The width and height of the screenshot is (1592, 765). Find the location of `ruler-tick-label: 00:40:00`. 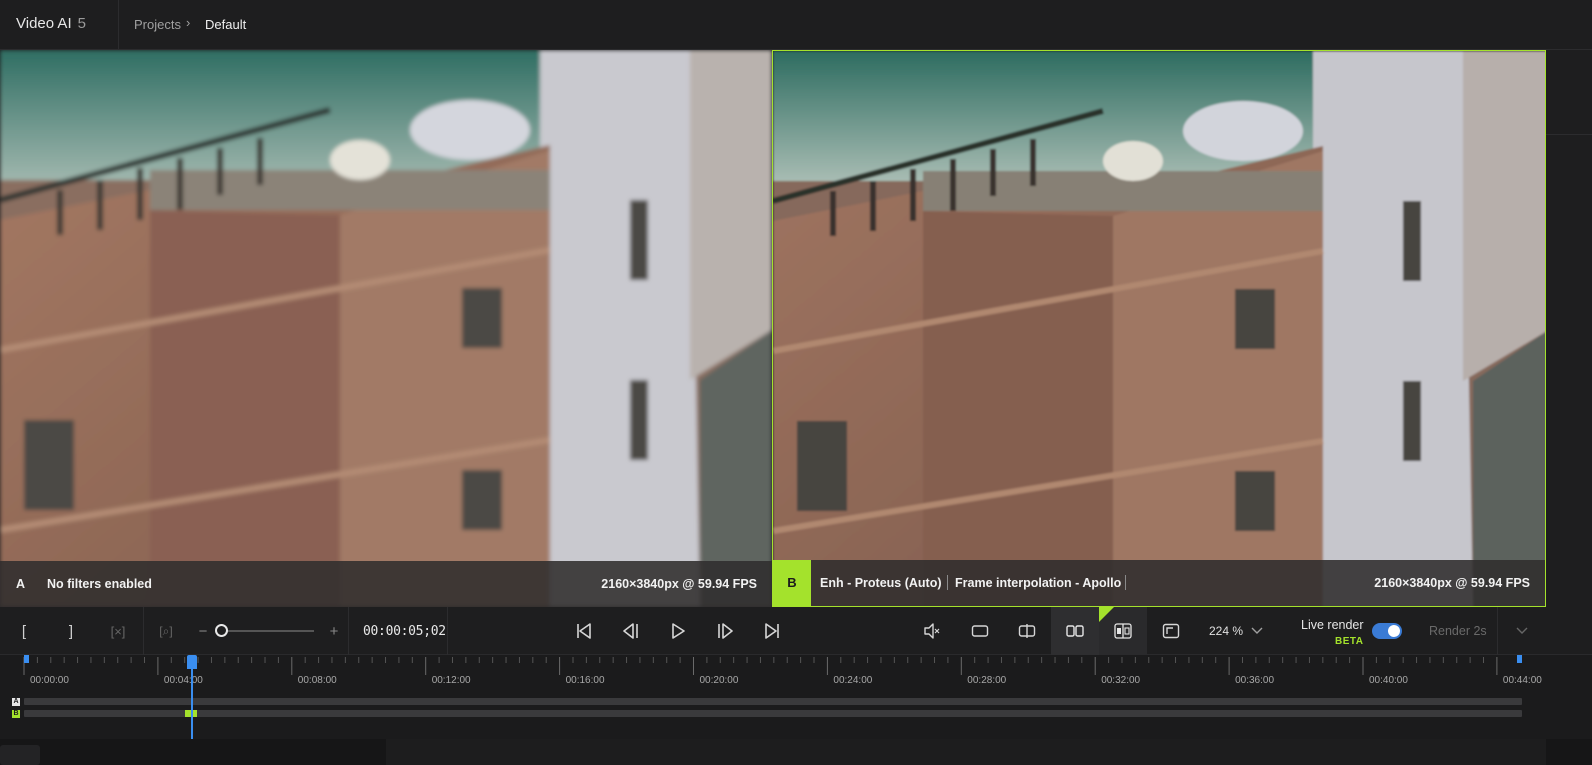

ruler-tick-label: 00:40:00 is located at coordinates (1388, 680).